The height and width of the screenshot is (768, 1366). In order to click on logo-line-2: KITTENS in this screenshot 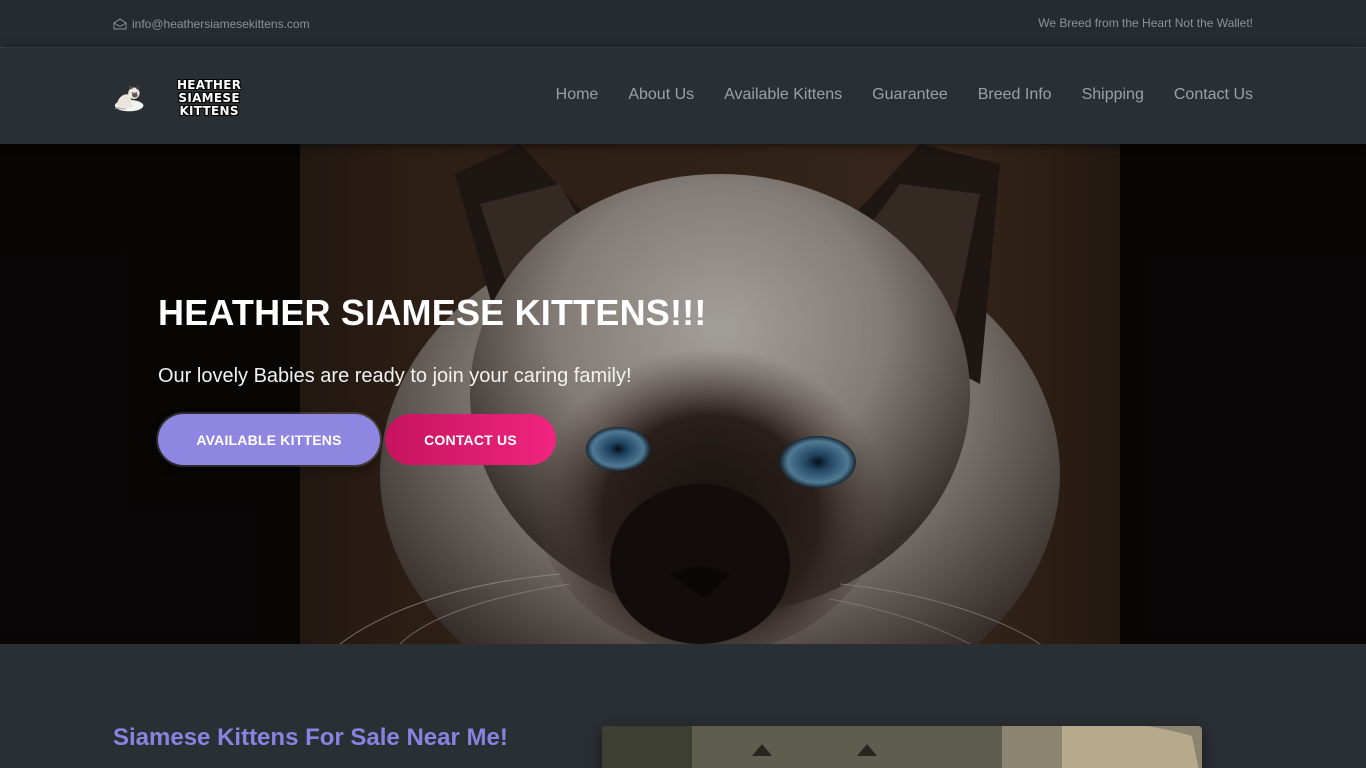, I will do `click(209, 110)`.